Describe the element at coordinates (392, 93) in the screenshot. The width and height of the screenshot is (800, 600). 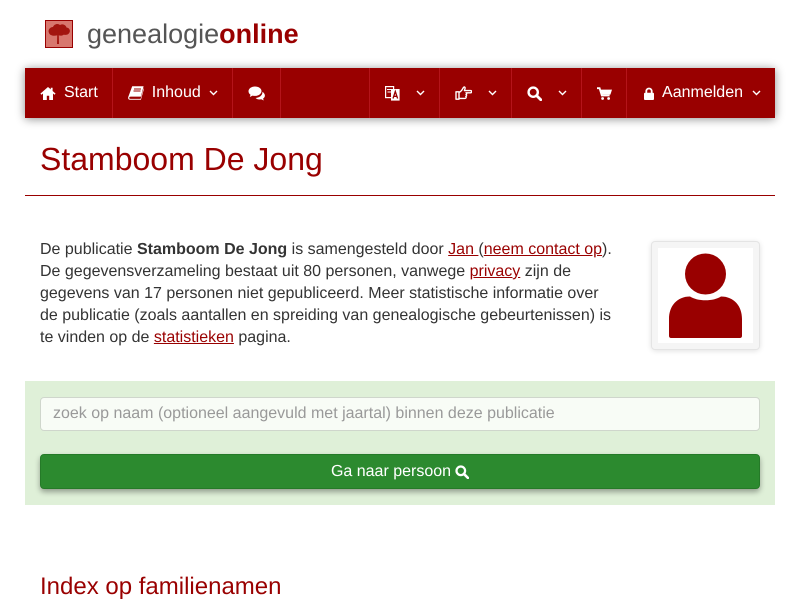
I see `translate-icon` at that location.